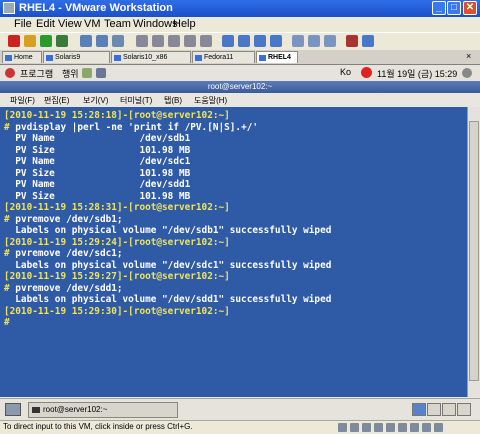  What do you see at coordinates (240, 100) in the screenshot?
I see `terminal-menu-bar: 파일(F) 편집(E) 보기(V) 터미널(T) 탭(B) 도움말(H)` at bounding box center [240, 100].